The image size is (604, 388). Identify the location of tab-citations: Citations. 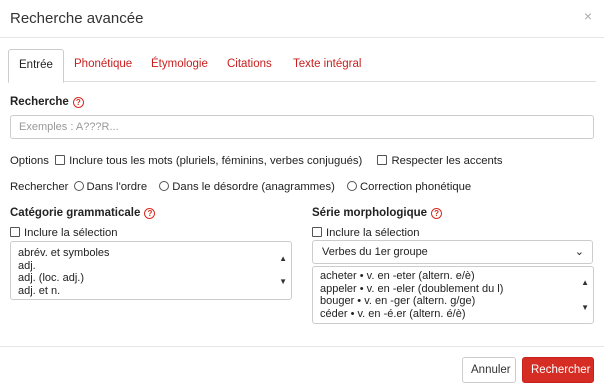
(249, 65).